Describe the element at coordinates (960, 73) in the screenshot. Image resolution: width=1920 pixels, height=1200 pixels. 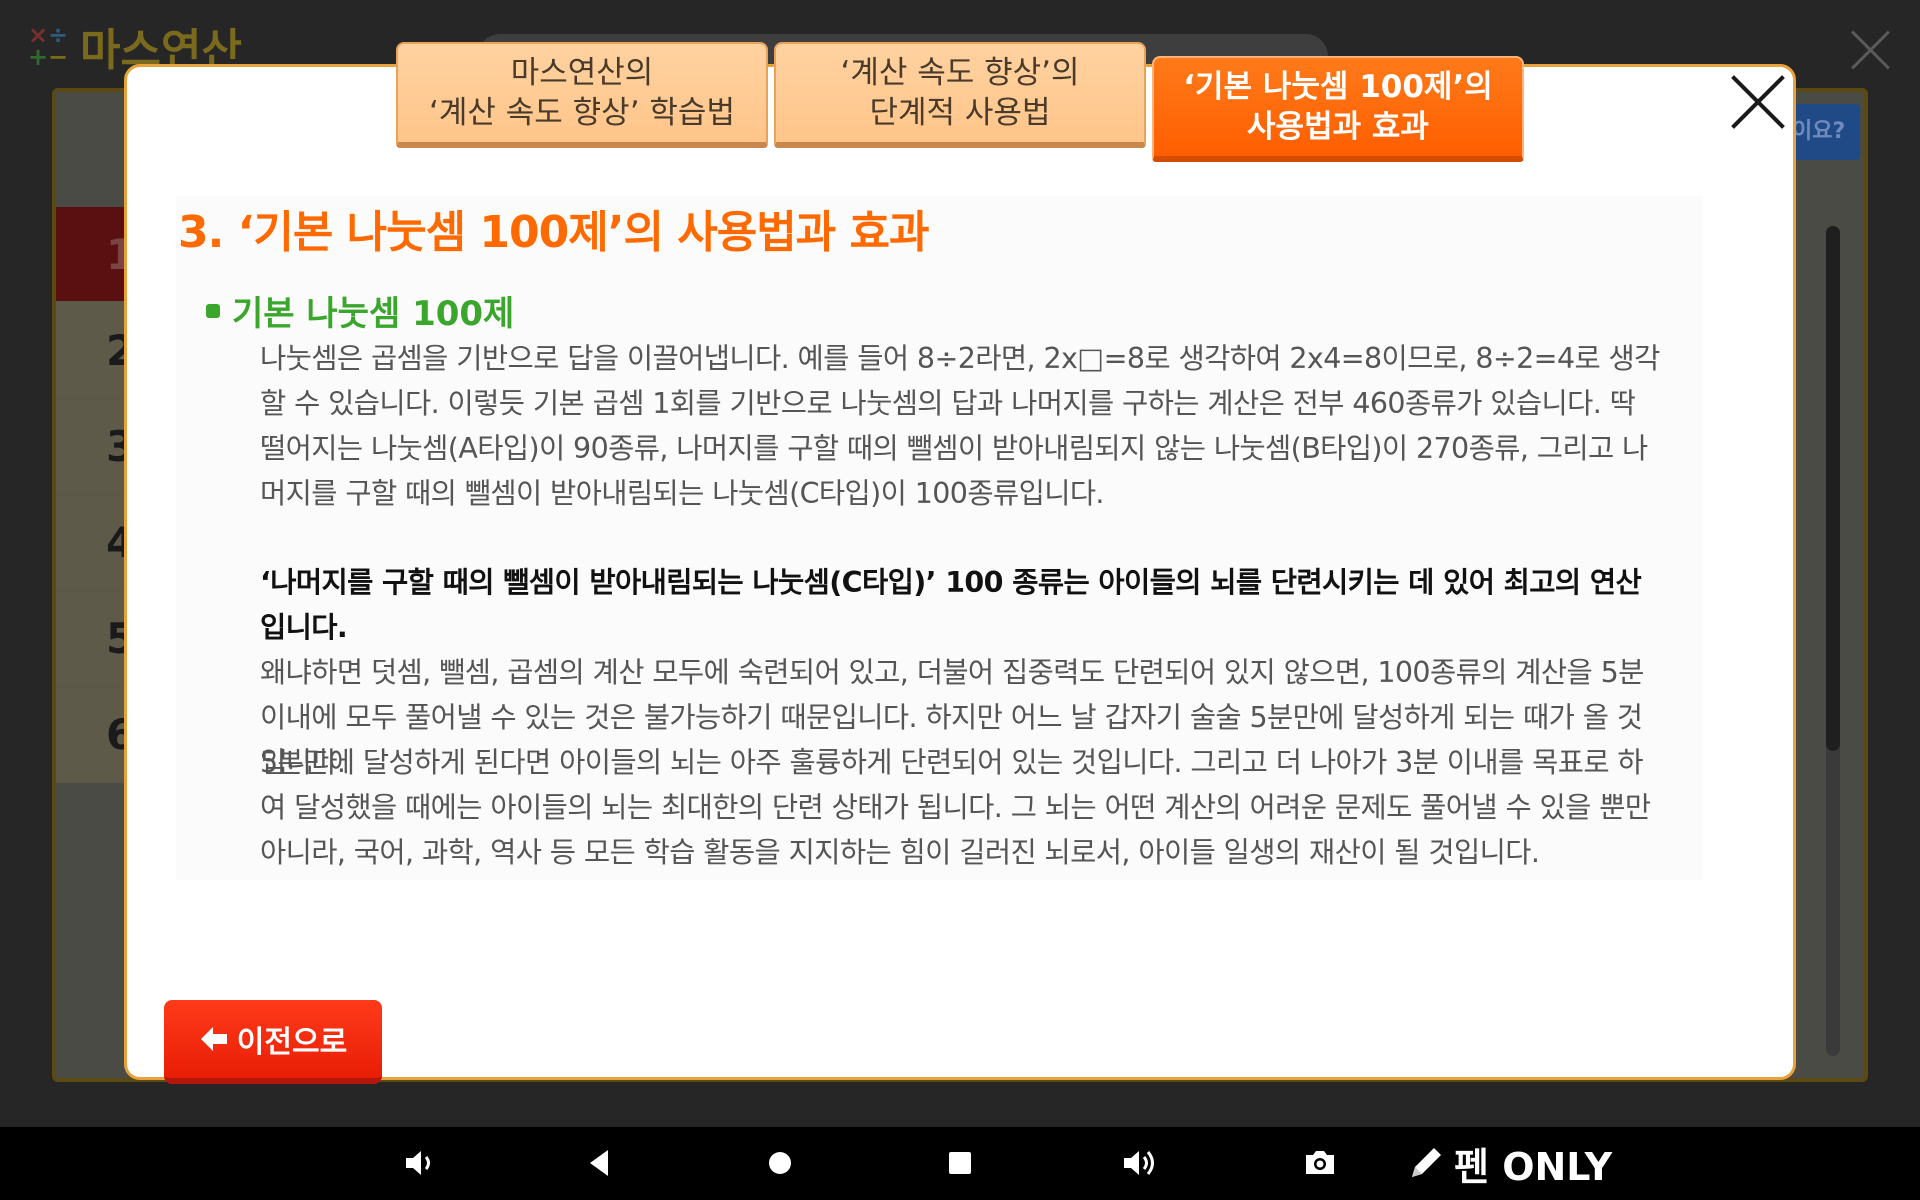
I see `tab-label-line1: ‘계산 속도 향상’의` at that location.